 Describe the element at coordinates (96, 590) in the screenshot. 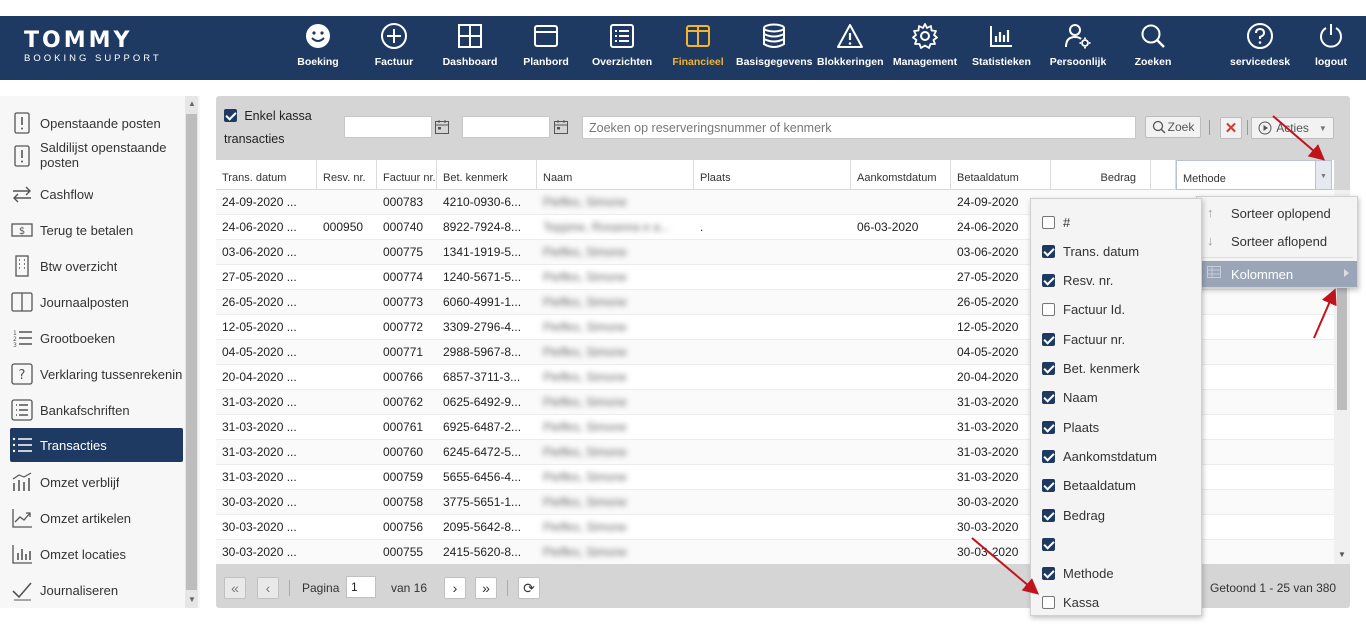

I see `sidebar-item-journaliseren: Journaliseren` at that location.